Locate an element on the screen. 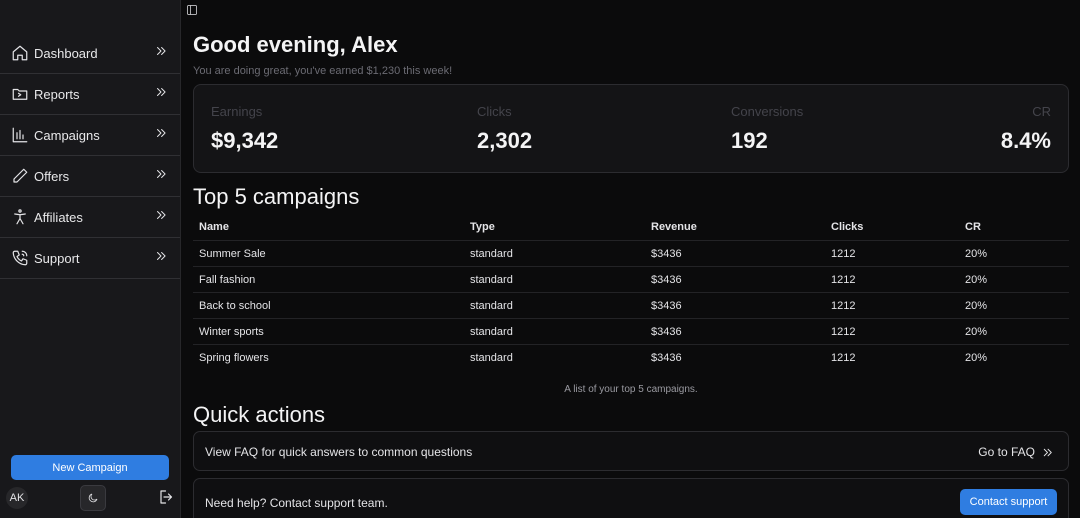  table-row: Back to school standard $3436 1212 20% is located at coordinates (631, 306).